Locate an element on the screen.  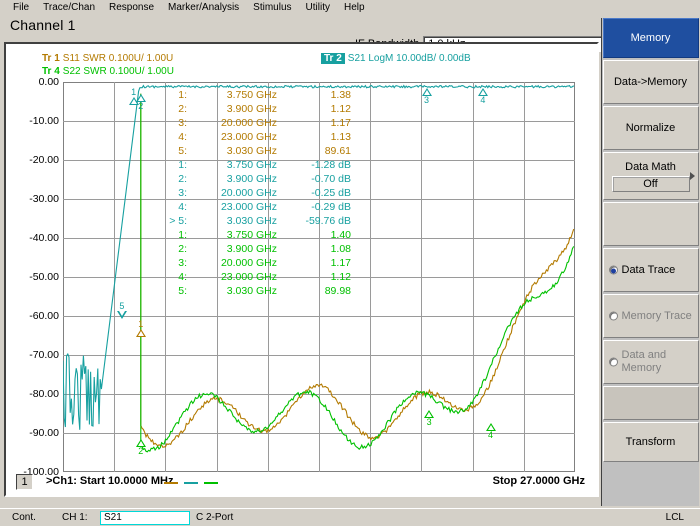
softkey-transform: Transform is located at coordinates (650, 442).